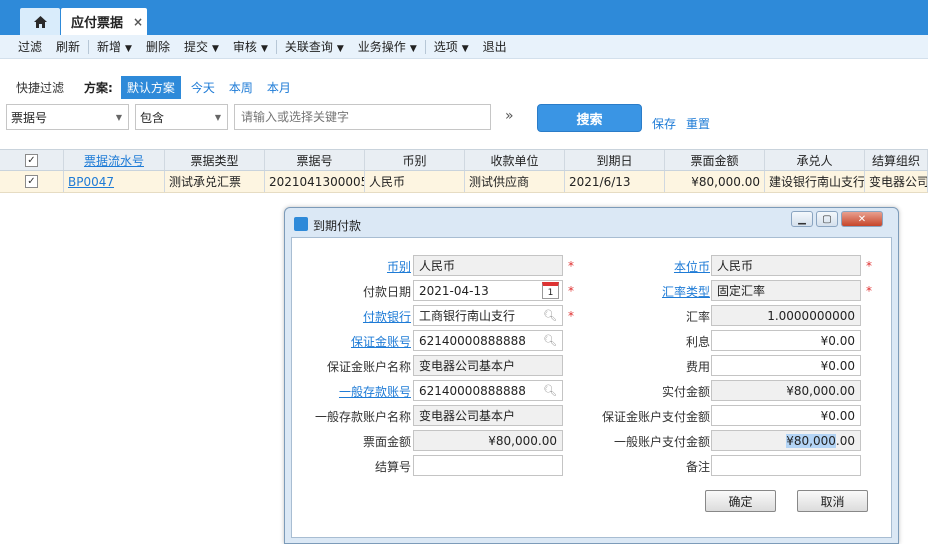 The image size is (928, 544). Describe the element at coordinates (279, 87) in the screenshot. I see `scheme-this-month: 本月` at that location.